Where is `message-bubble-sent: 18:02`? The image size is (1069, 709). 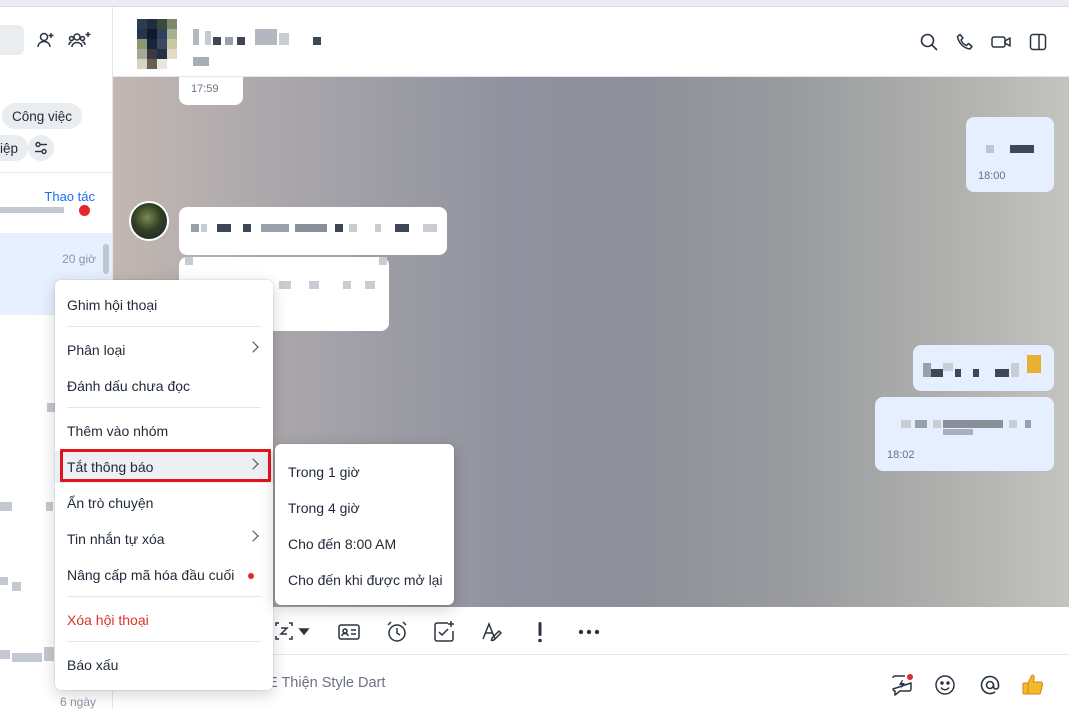 message-bubble-sent: 18:02 is located at coordinates (964, 434).